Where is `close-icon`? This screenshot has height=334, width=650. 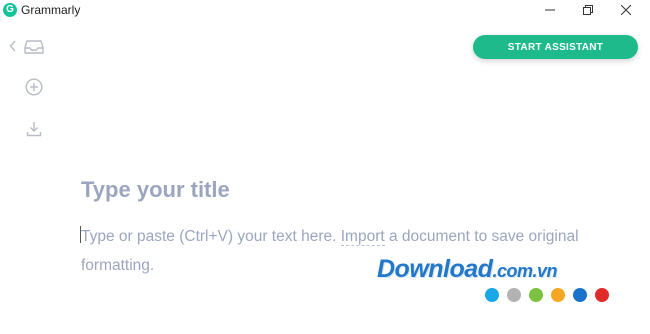
close-icon is located at coordinates (626, 10).